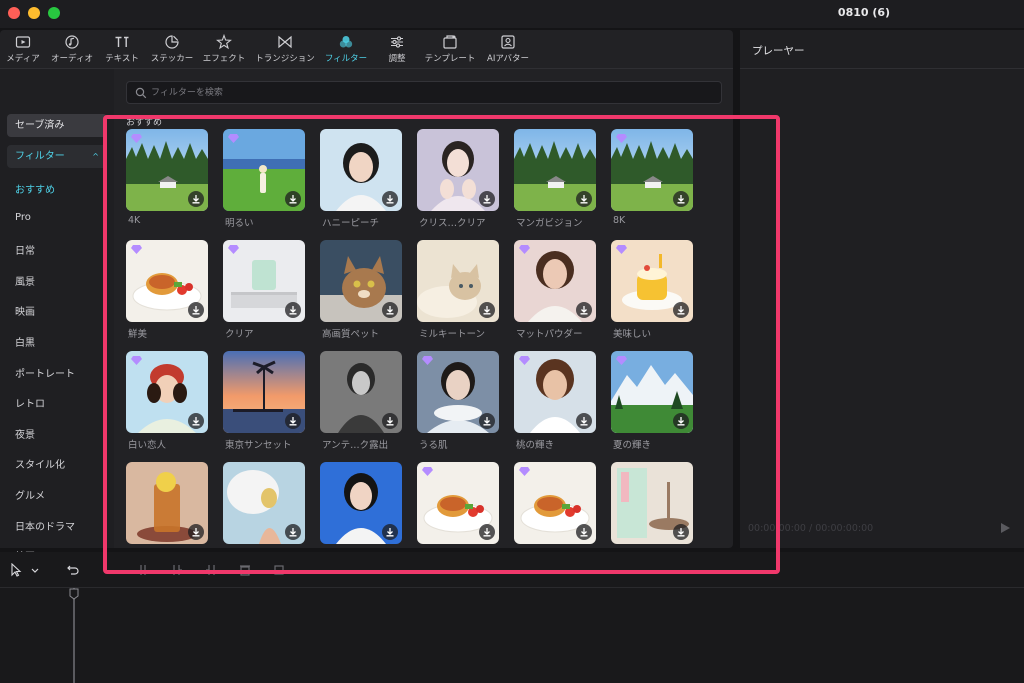  Describe the element at coordinates (397, 59) in the screenshot. I see `toolbar-item-label: 調整` at that location.